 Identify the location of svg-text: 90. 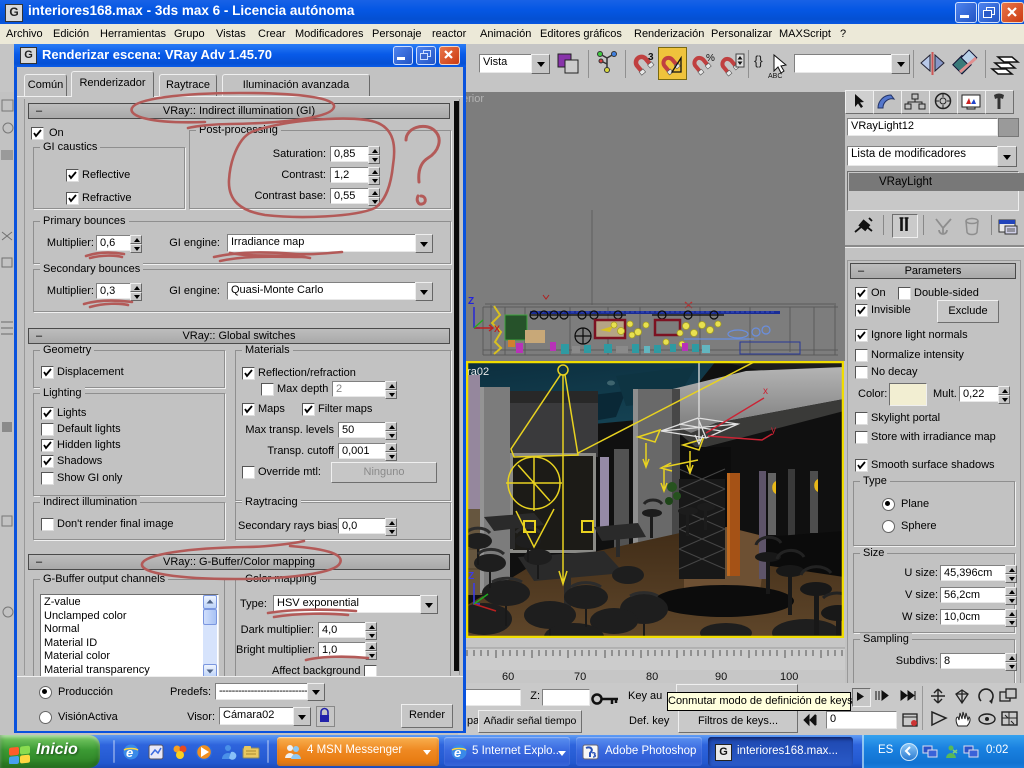
(721, 677).